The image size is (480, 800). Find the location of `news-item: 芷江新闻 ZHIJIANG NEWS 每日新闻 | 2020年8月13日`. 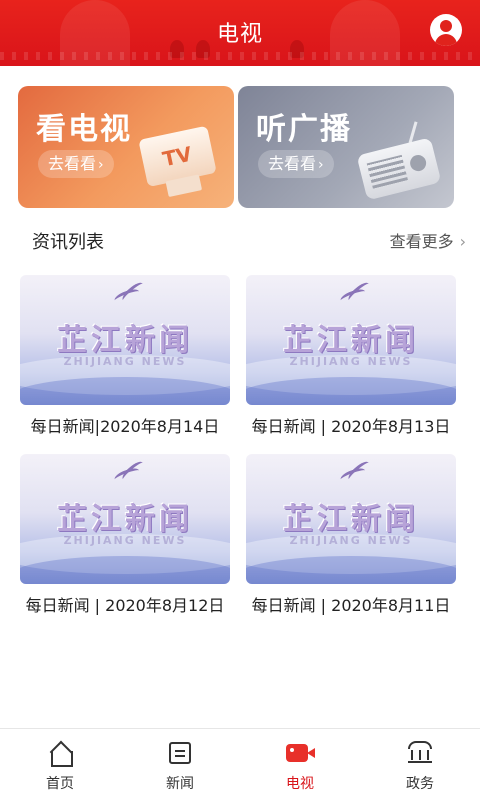

news-item: 芷江新闻 ZHIJIANG NEWS 每日新闻 | 2020年8月13日 is located at coordinates (351, 356).